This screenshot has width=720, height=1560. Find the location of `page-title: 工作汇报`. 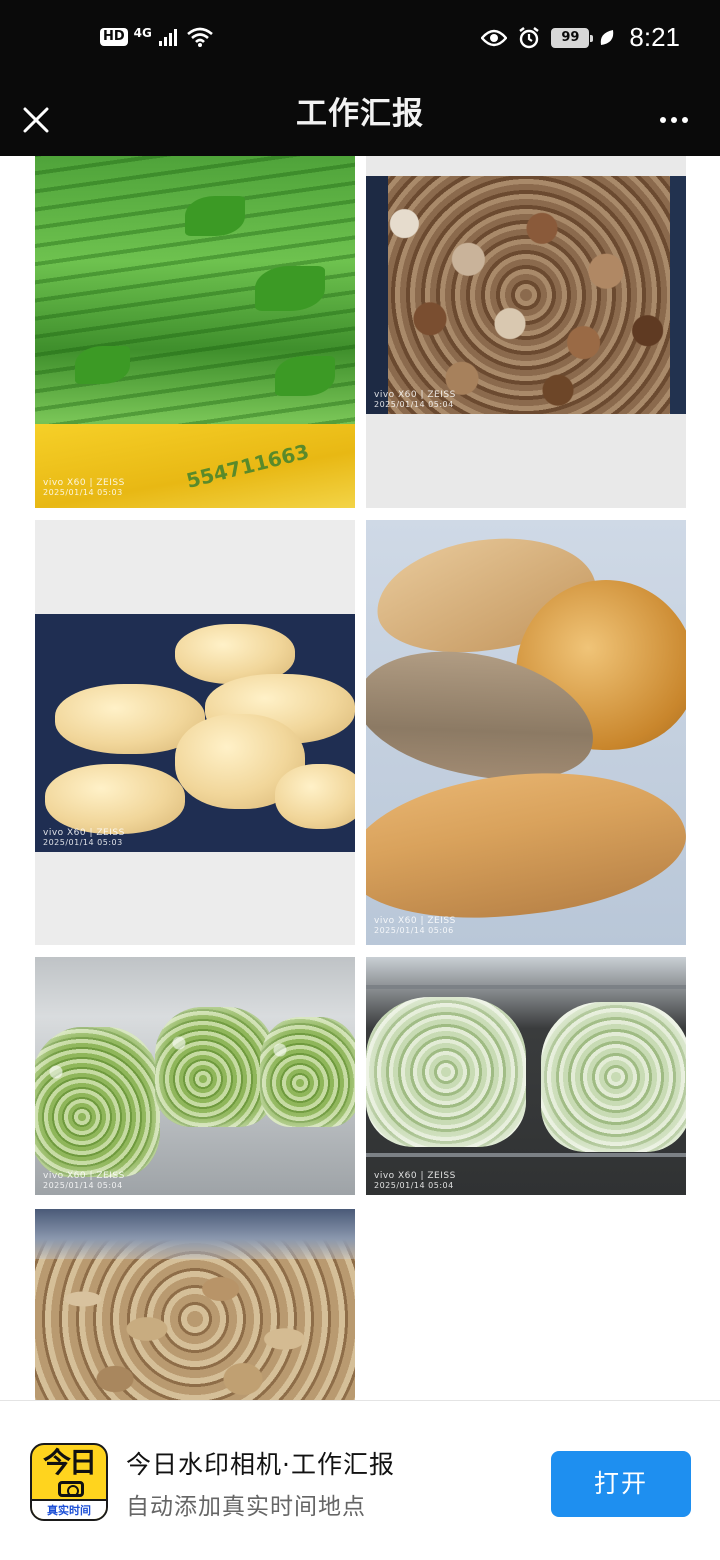

page-title: 工作汇报 is located at coordinates (360, 114).